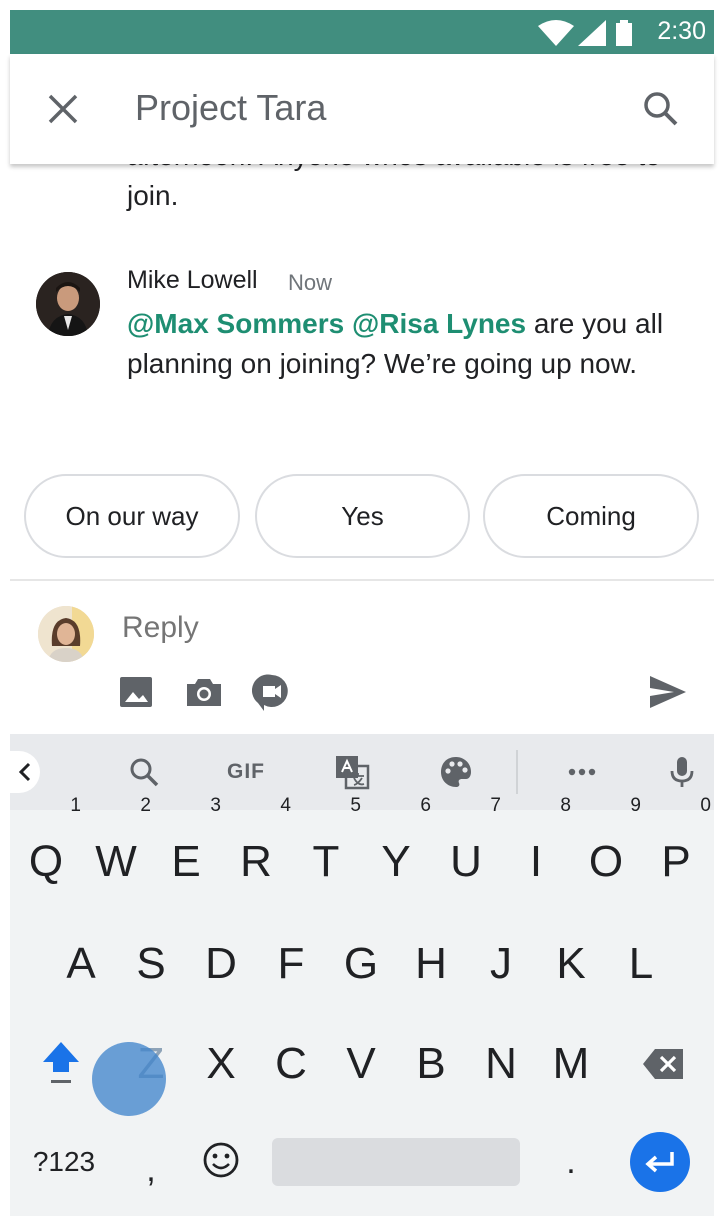  I want to click on key-m: M, so click(571, 1064).